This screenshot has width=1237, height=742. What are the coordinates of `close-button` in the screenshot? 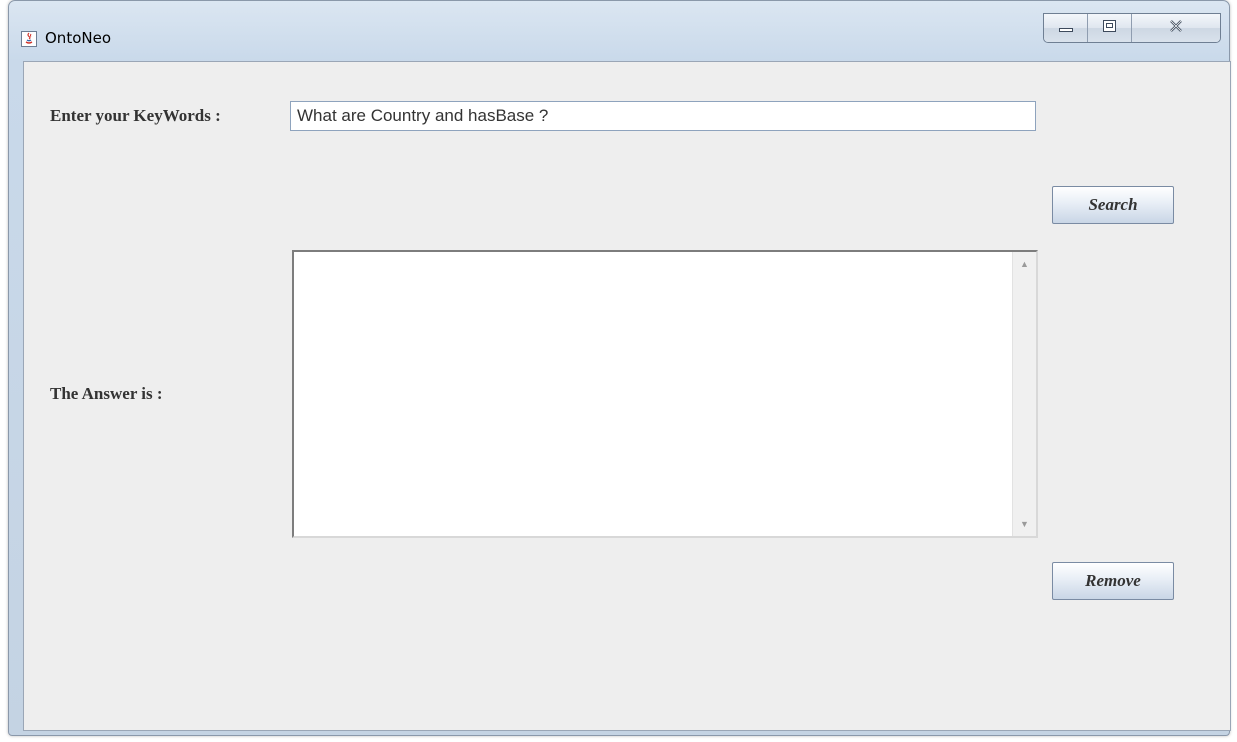 It's located at (1176, 28).